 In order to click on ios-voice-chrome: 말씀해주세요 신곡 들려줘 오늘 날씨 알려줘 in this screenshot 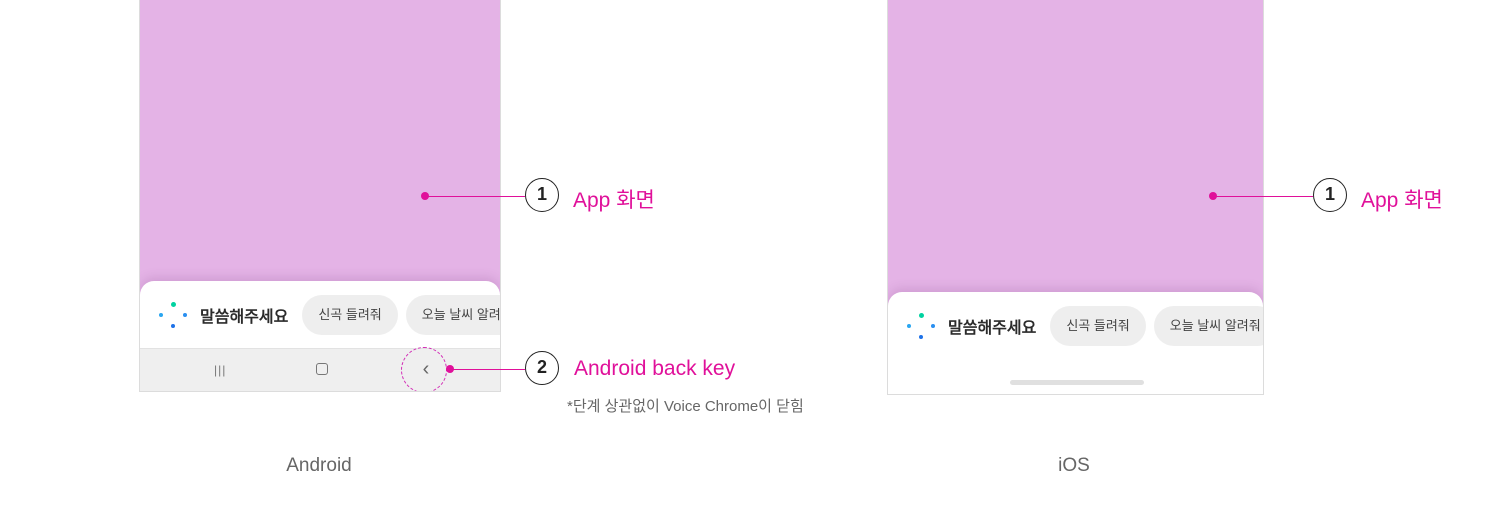, I will do `click(1075, 326)`.